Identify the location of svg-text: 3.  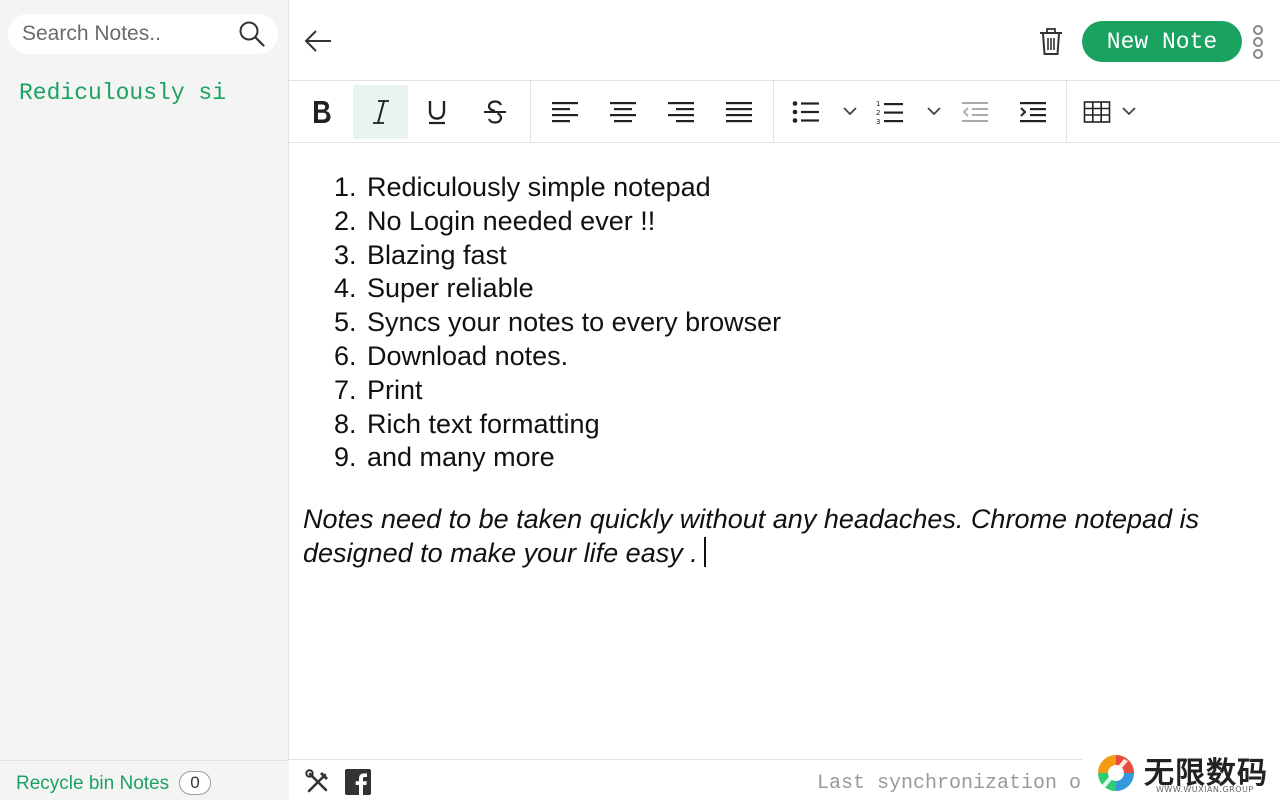
(878, 122).